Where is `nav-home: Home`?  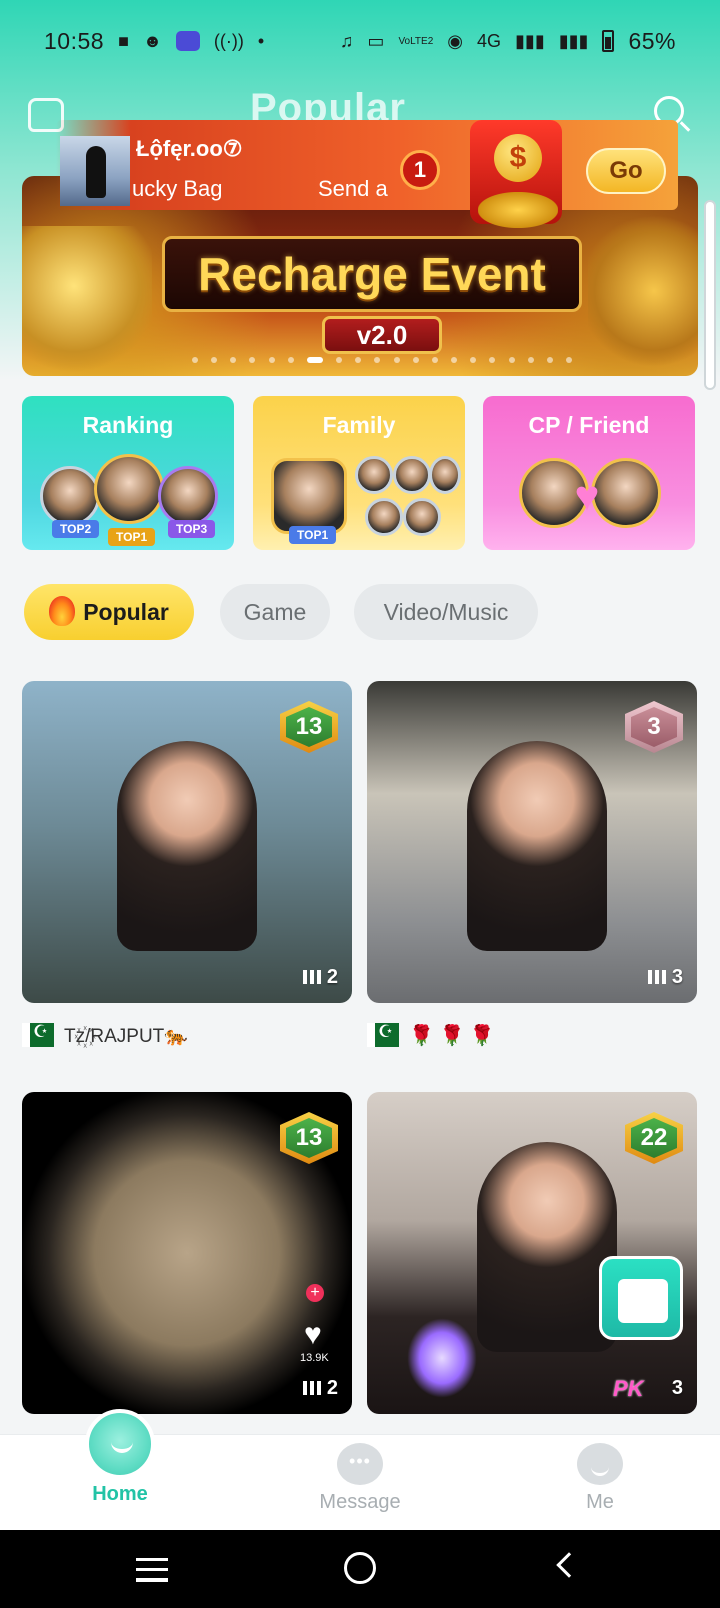 nav-home: Home is located at coordinates (120, 1457).